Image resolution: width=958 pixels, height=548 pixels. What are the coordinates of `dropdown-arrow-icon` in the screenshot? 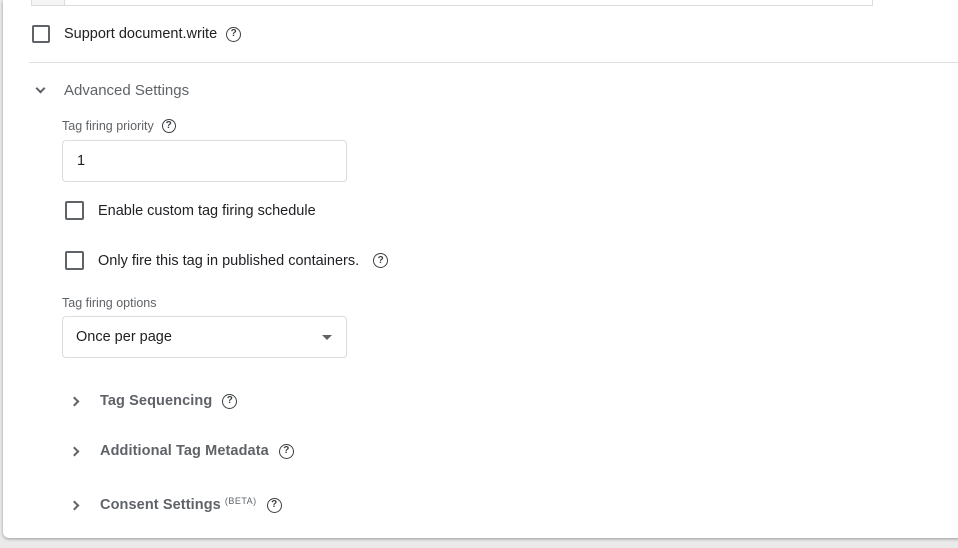 It's located at (327, 337).